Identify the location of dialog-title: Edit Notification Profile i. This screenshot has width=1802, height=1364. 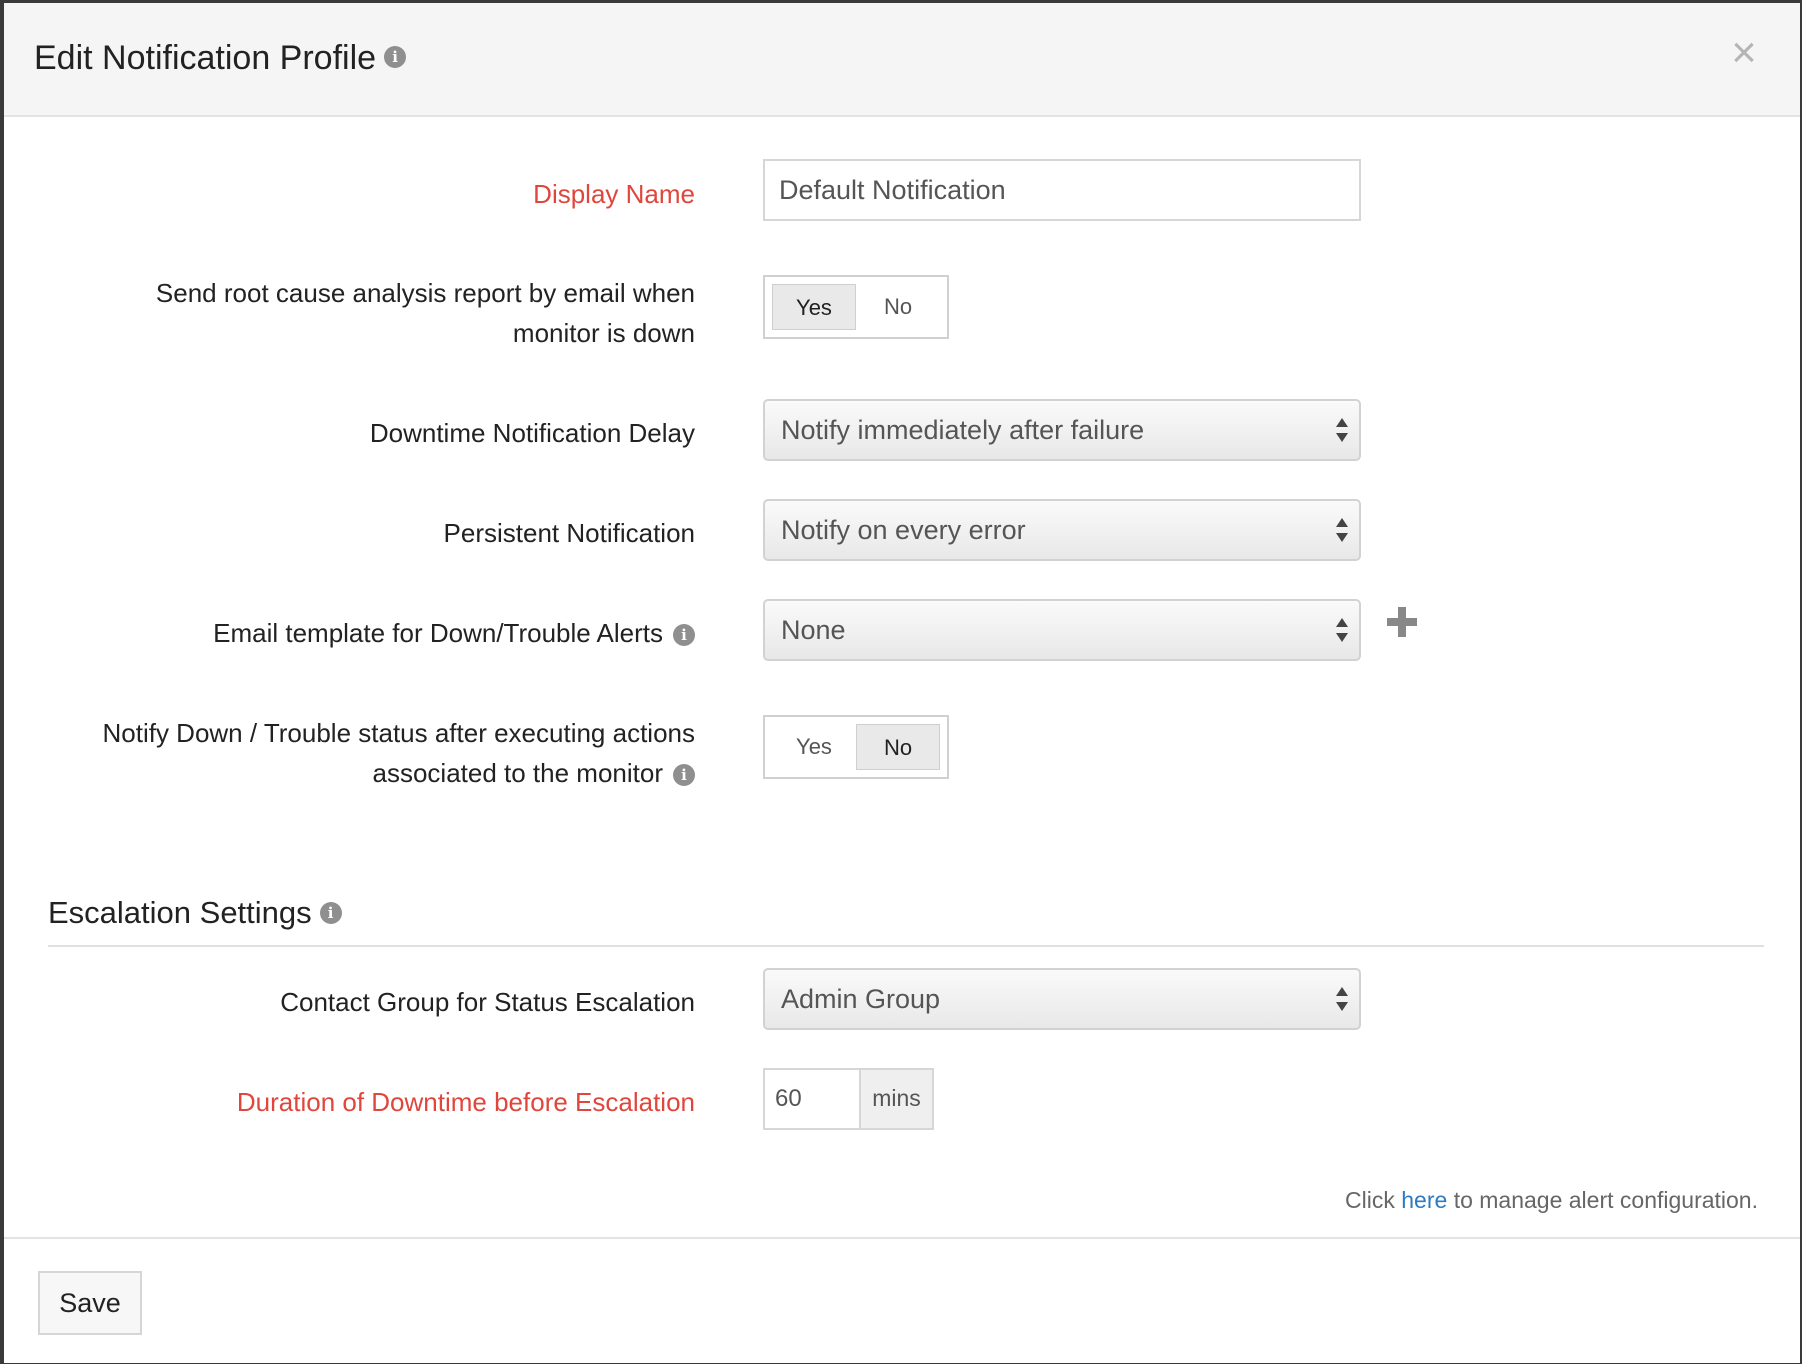
(220, 58).